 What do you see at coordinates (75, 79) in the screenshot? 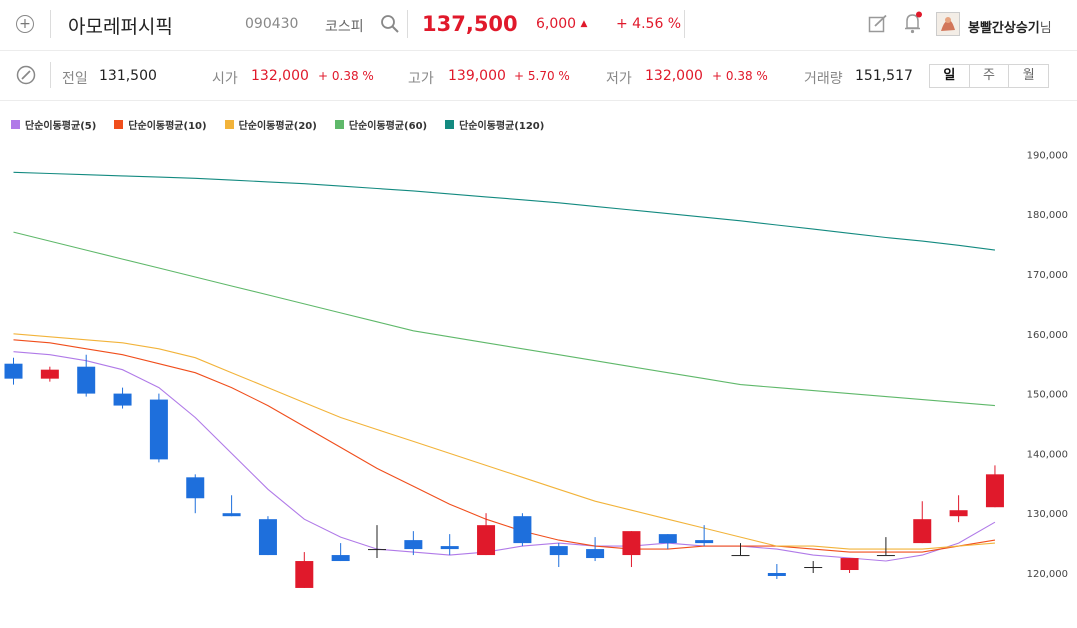
I see `prev-close-label: 전일` at bounding box center [75, 79].